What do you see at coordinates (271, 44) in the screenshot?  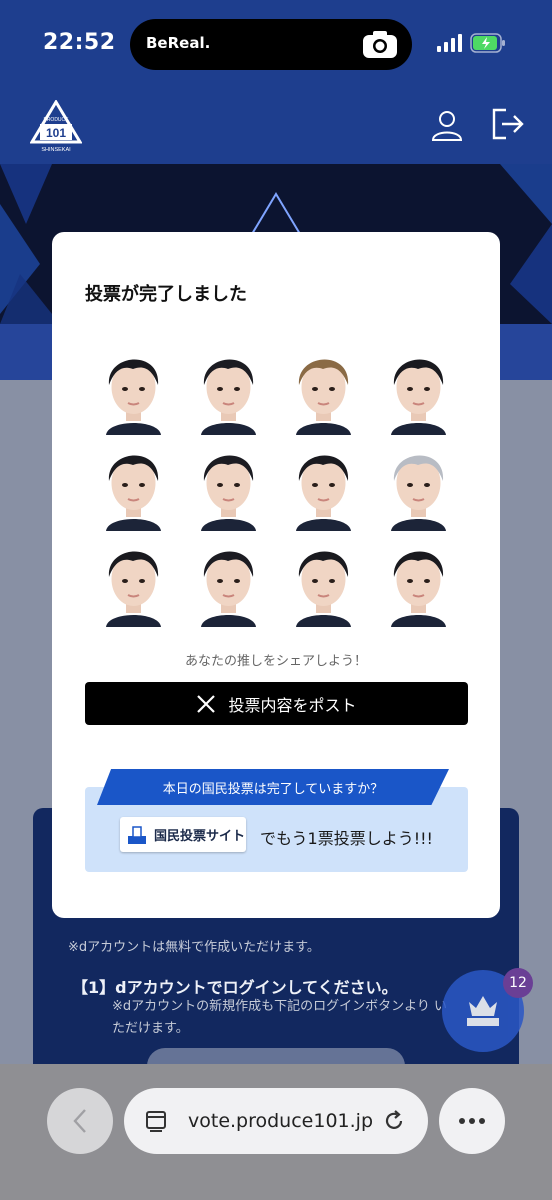 I see `dynamic-island: BeReal.` at bounding box center [271, 44].